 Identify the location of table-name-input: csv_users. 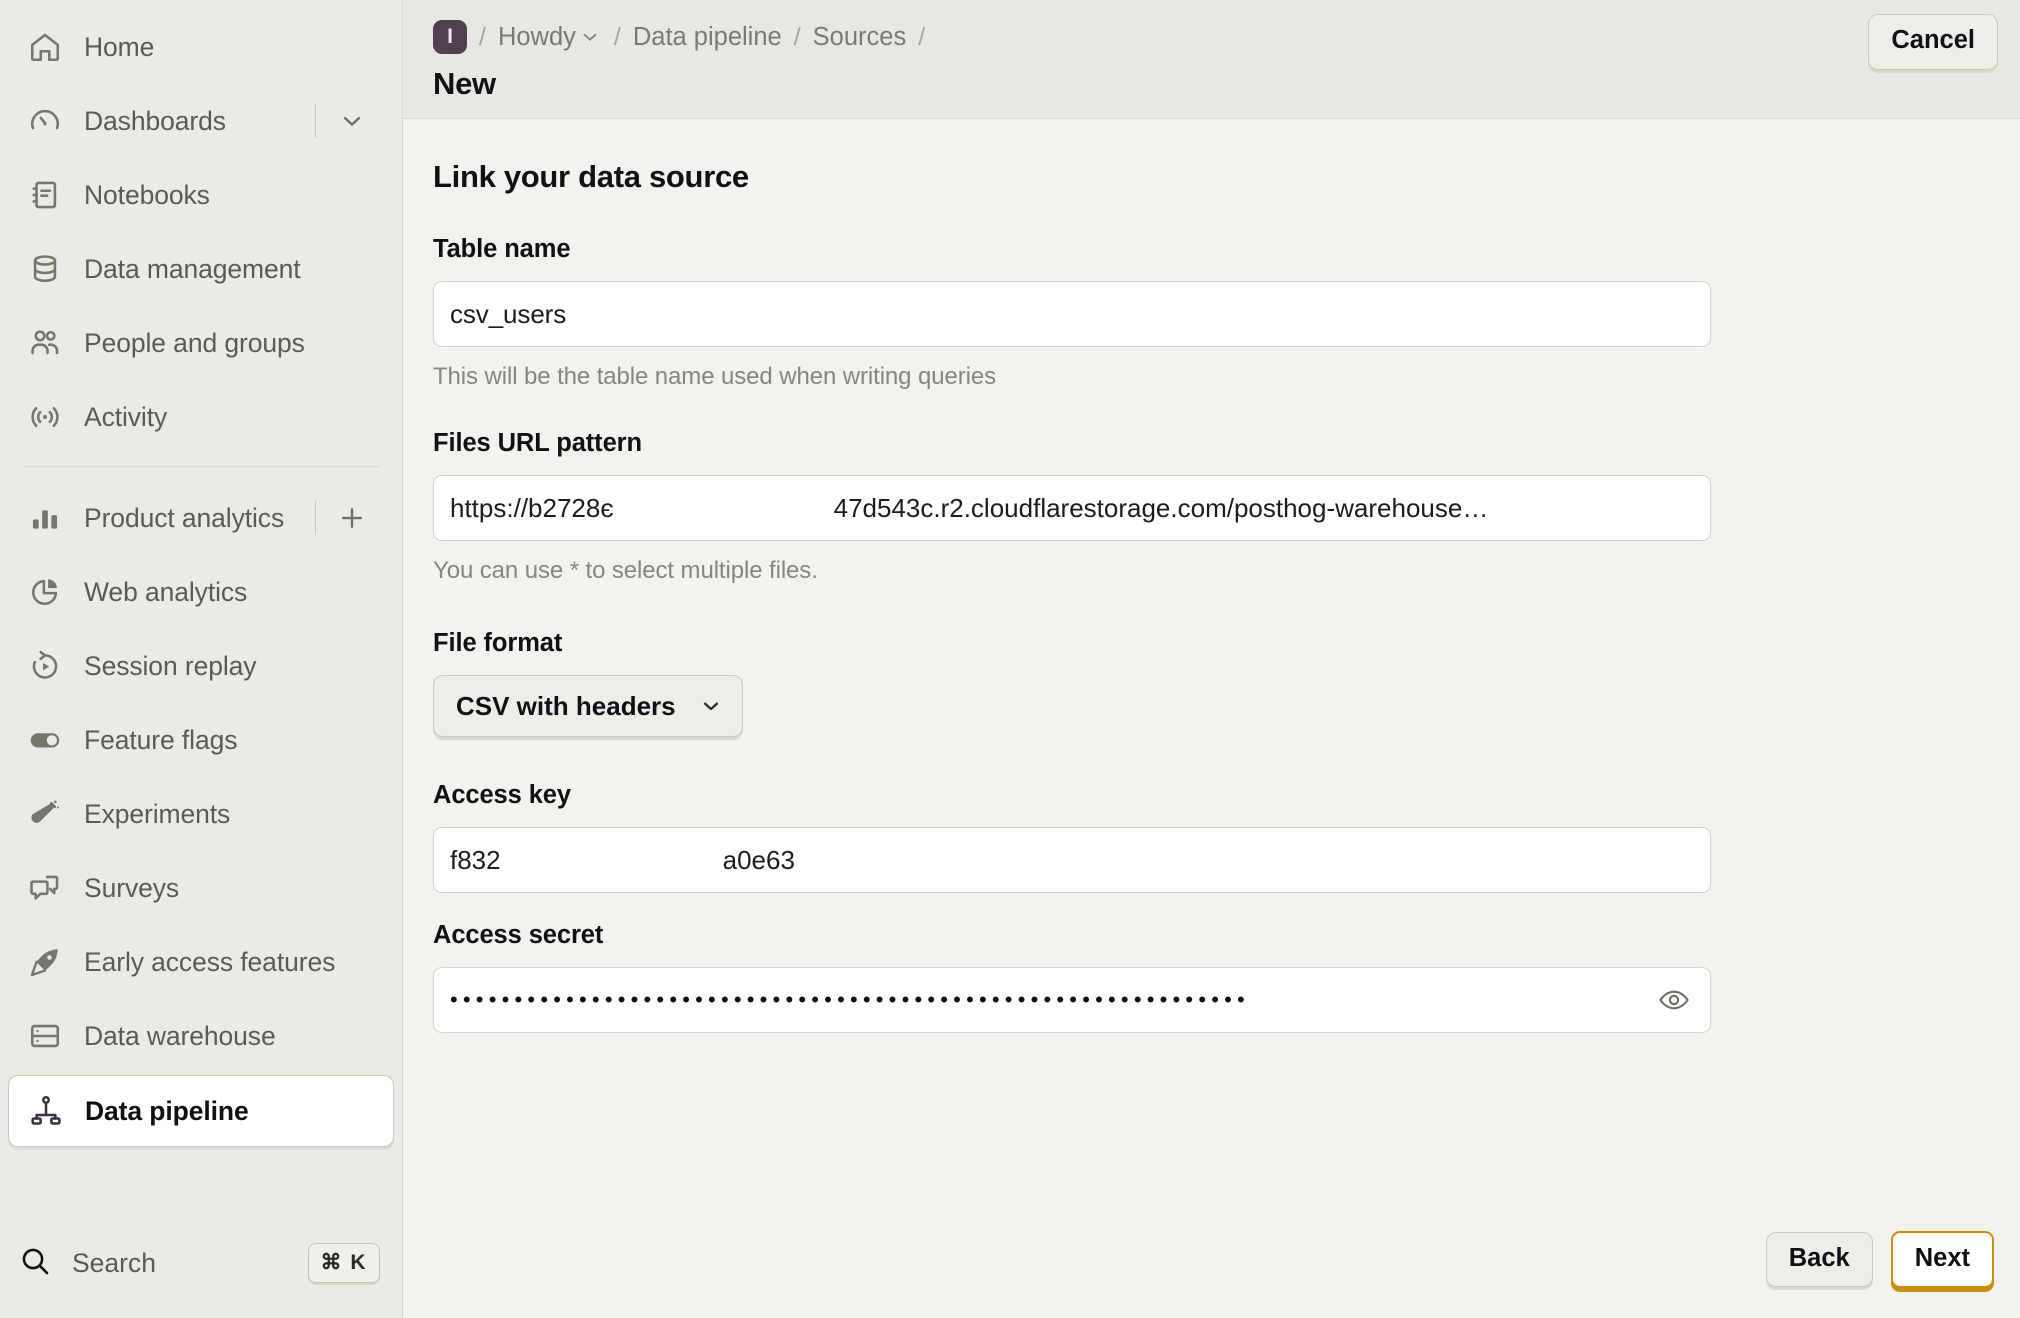
(1072, 314).